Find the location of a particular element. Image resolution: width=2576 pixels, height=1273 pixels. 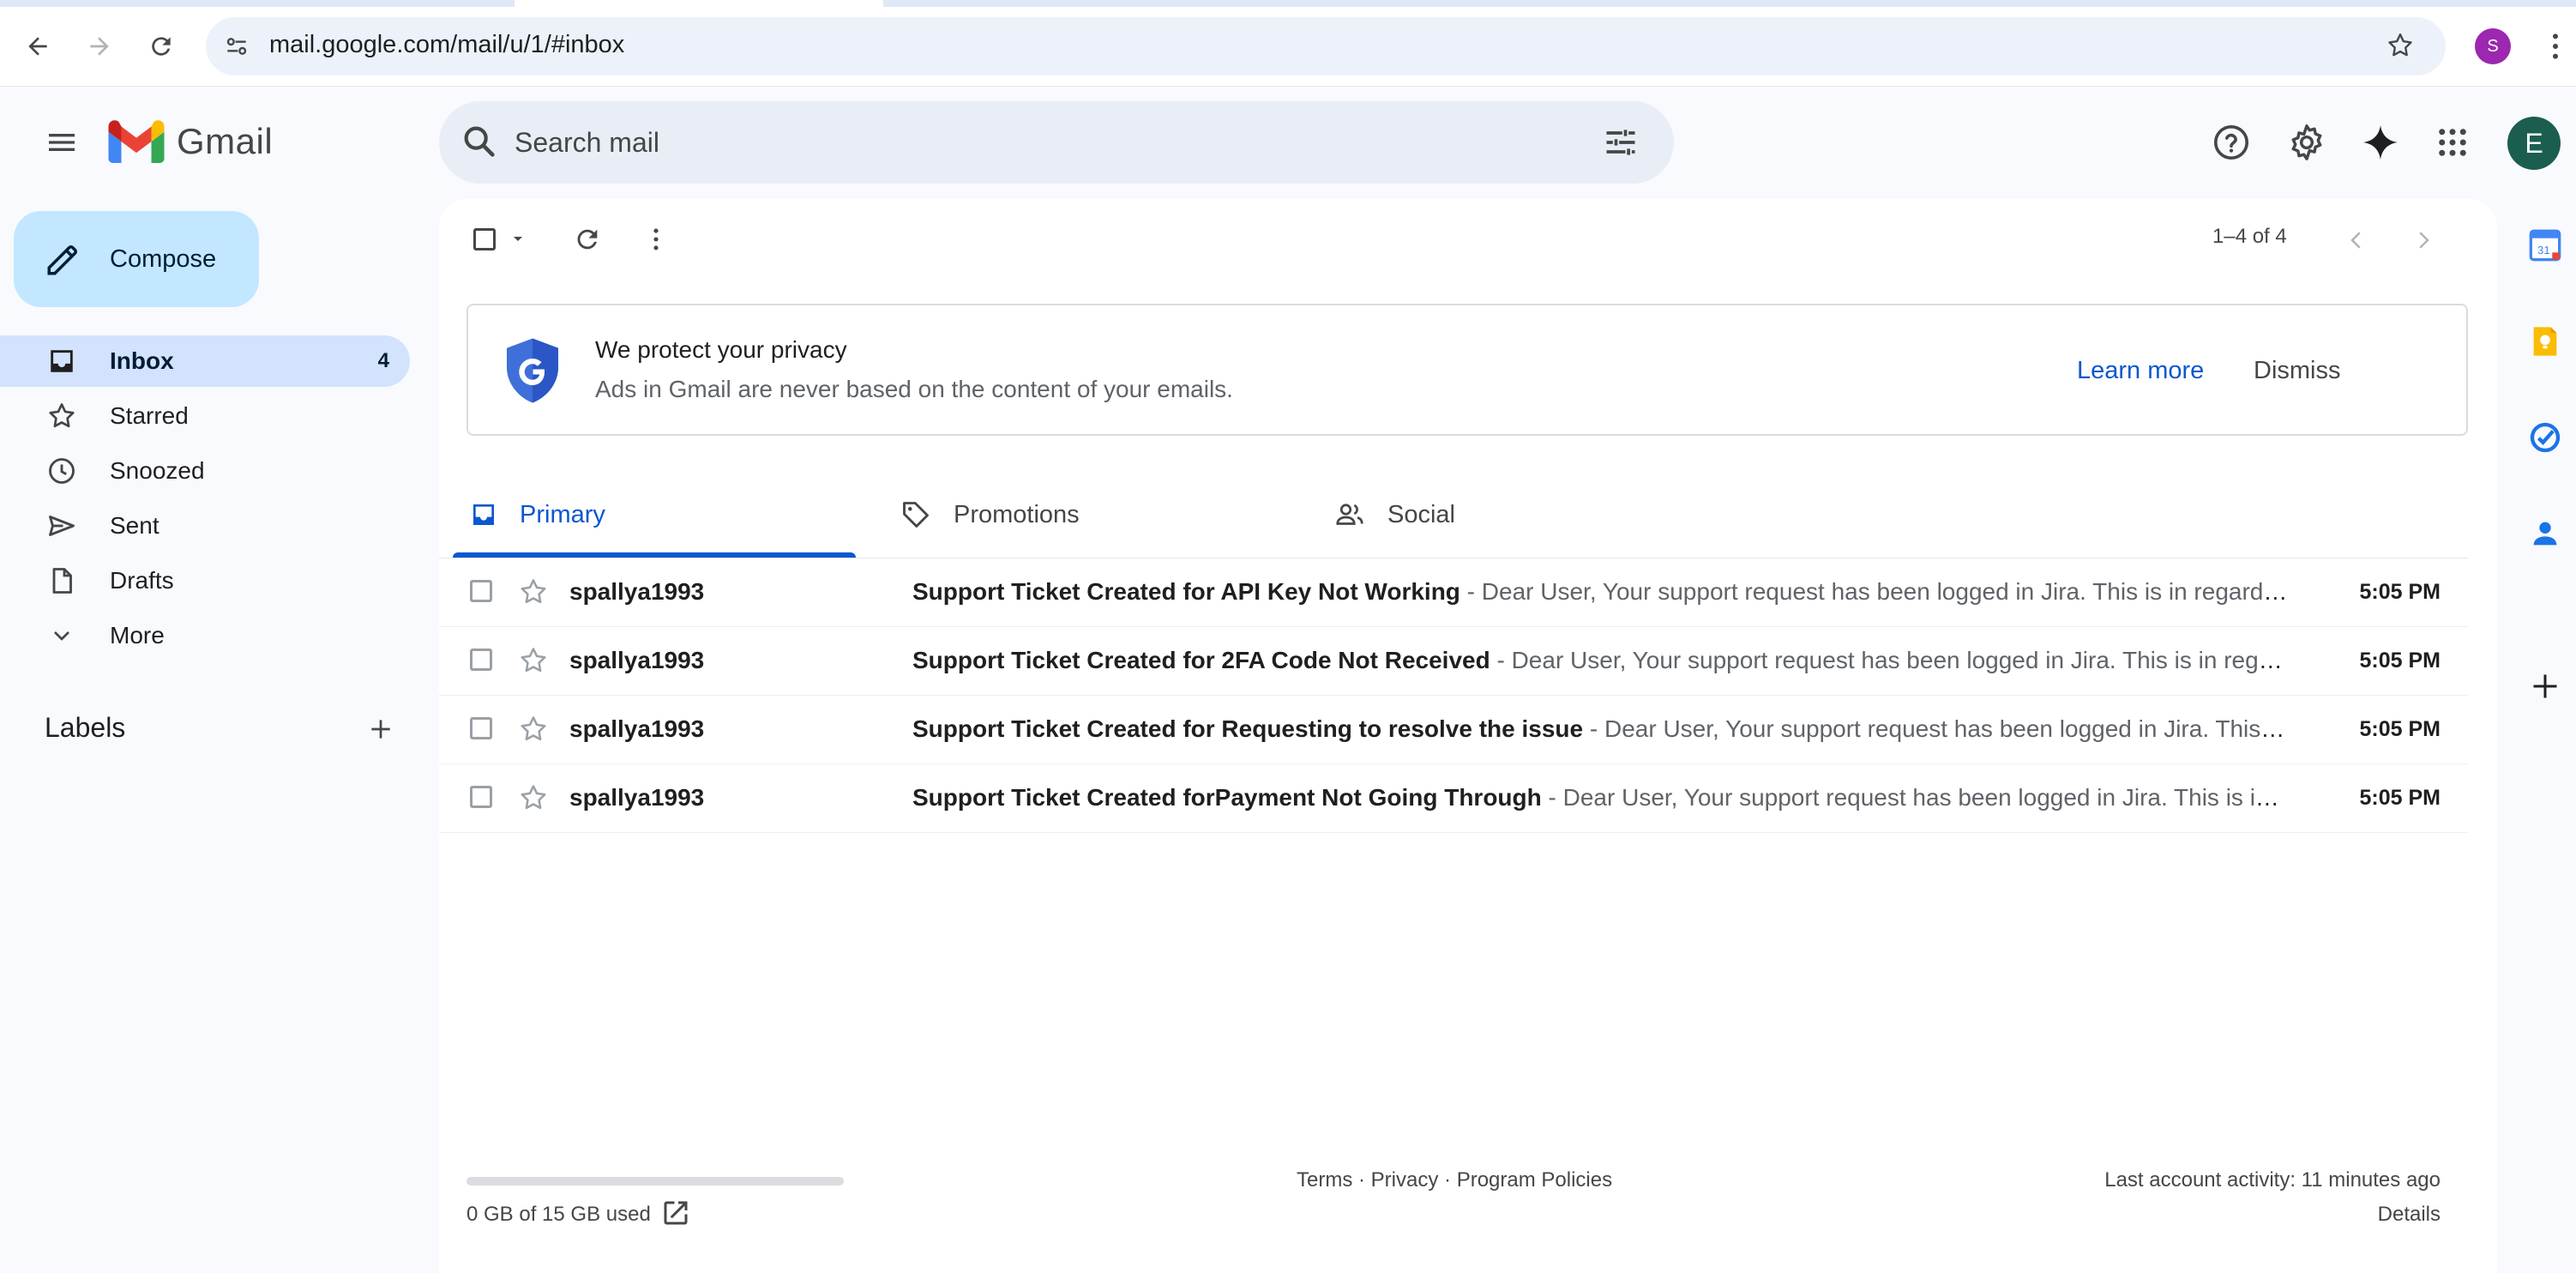

tab-primary: Primary is located at coordinates (537, 514).